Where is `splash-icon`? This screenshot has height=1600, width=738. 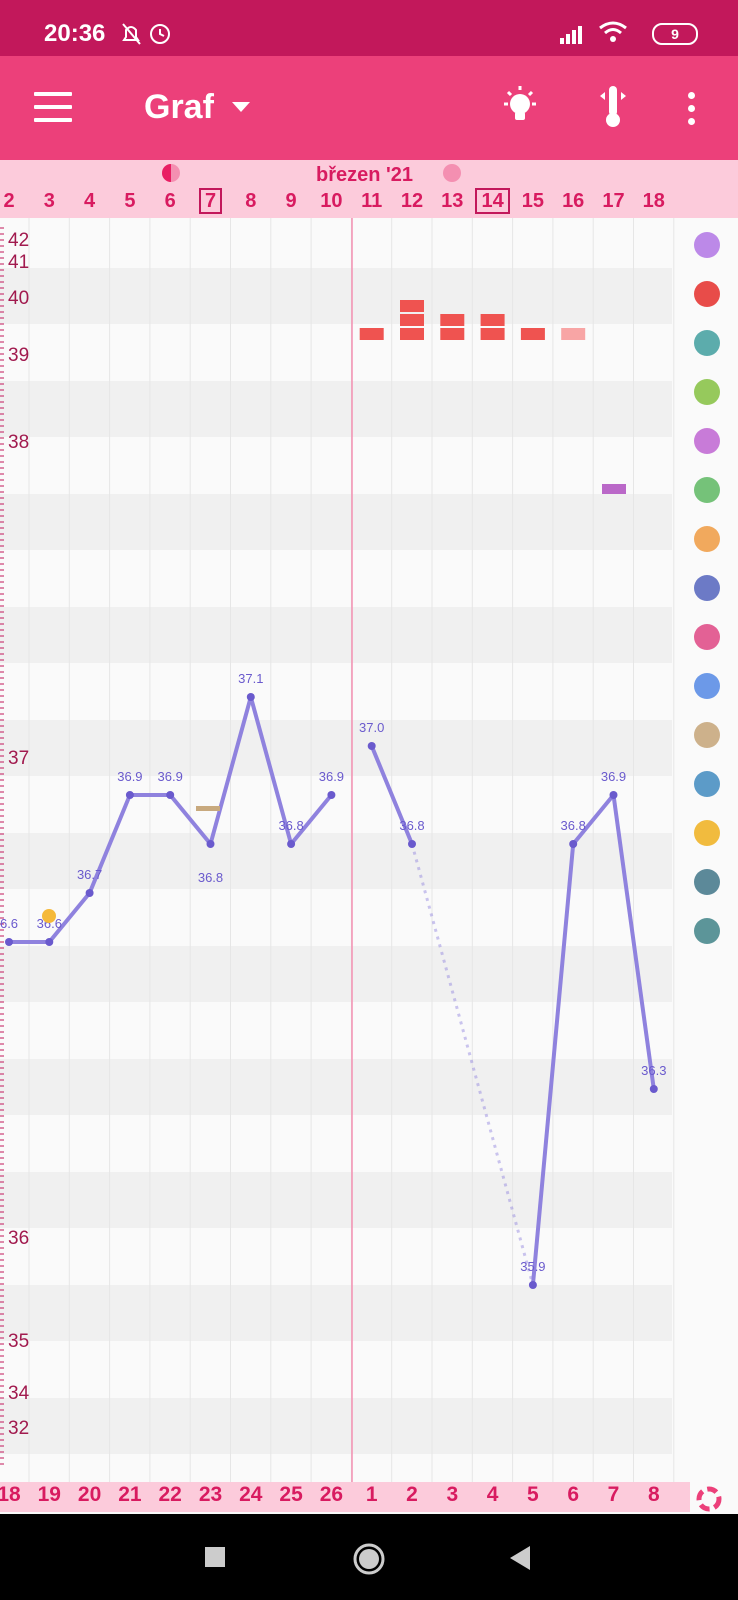
splash-icon is located at coordinates (707, 343).